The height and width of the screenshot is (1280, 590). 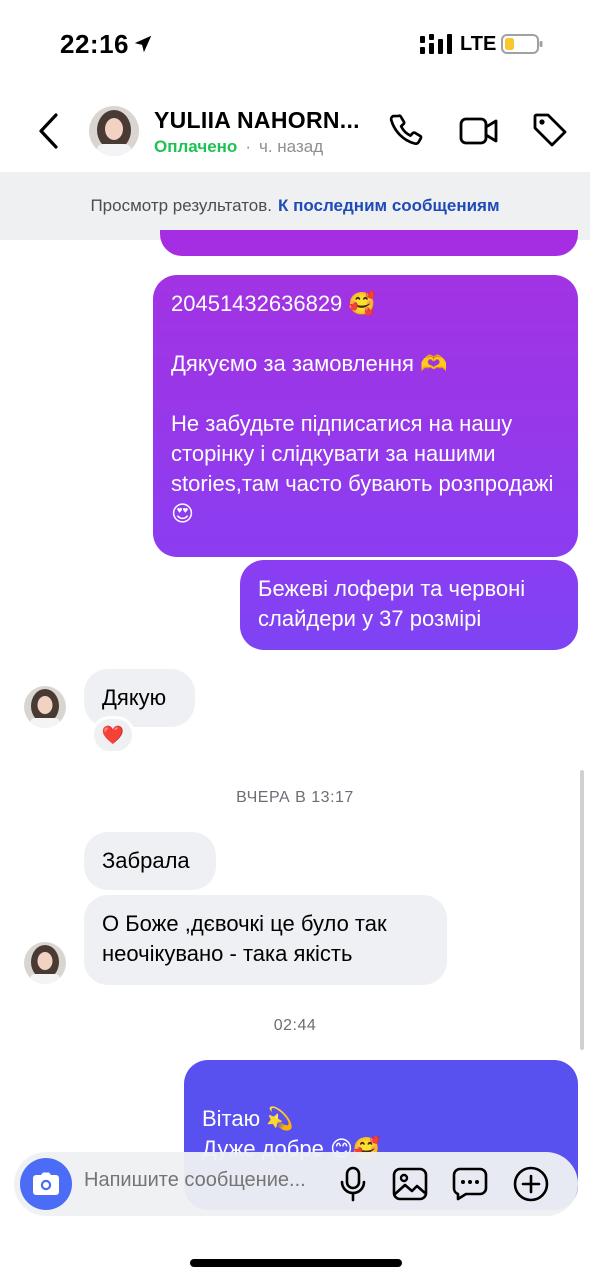 I want to click on banner-text: Просмотр результатов., so click(x=181, y=205).